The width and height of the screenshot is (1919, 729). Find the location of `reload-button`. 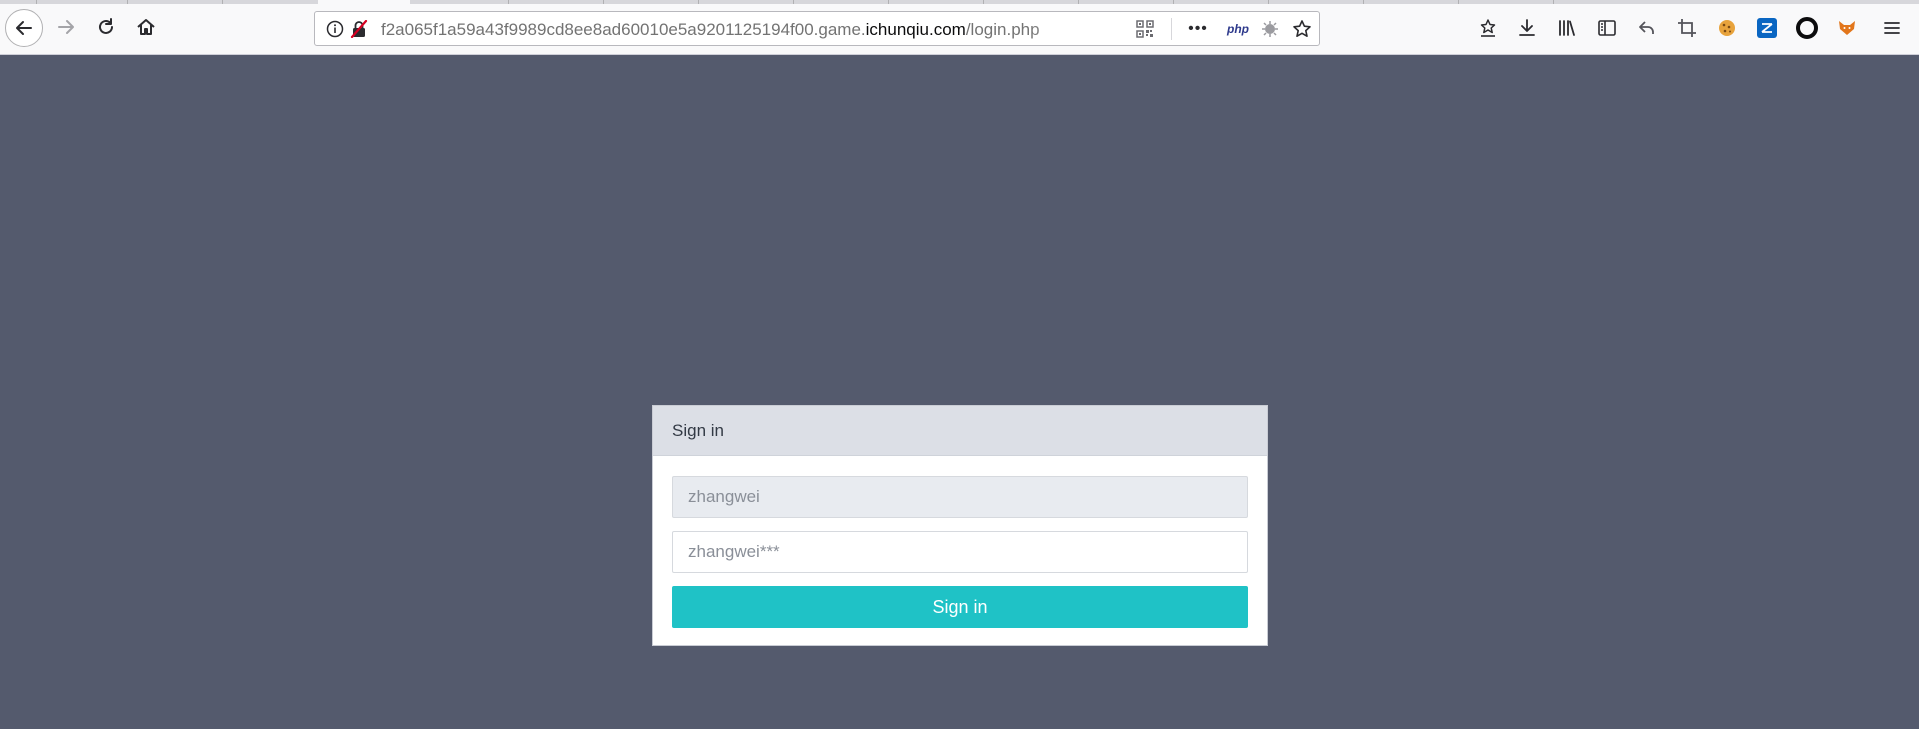

reload-button is located at coordinates (106, 27).